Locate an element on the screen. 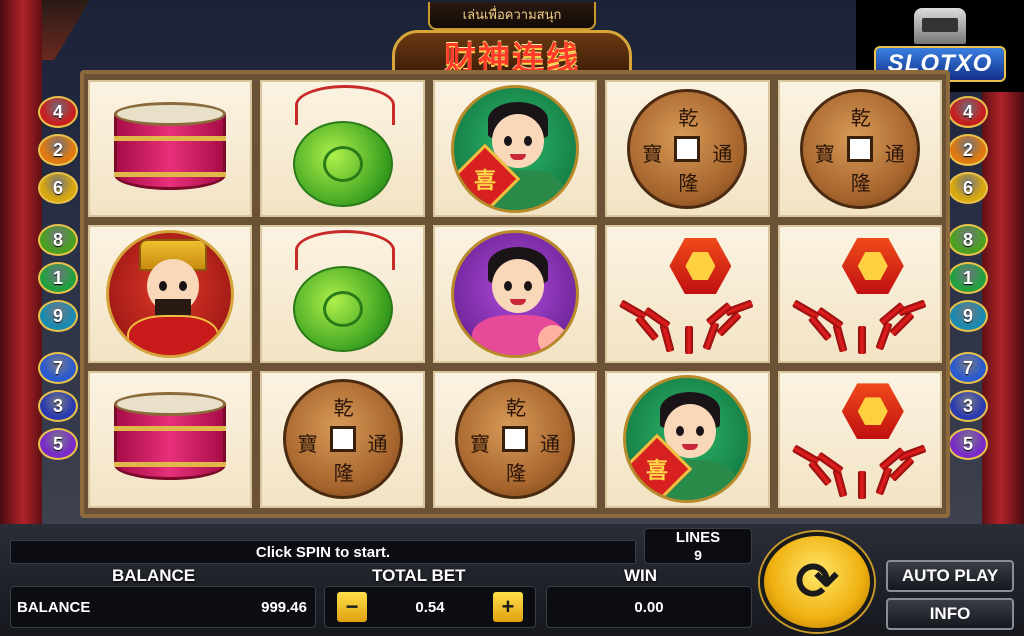 This screenshot has height=636, width=1024. balance-inner-label: BALANCE is located at coordinates (54, 607).